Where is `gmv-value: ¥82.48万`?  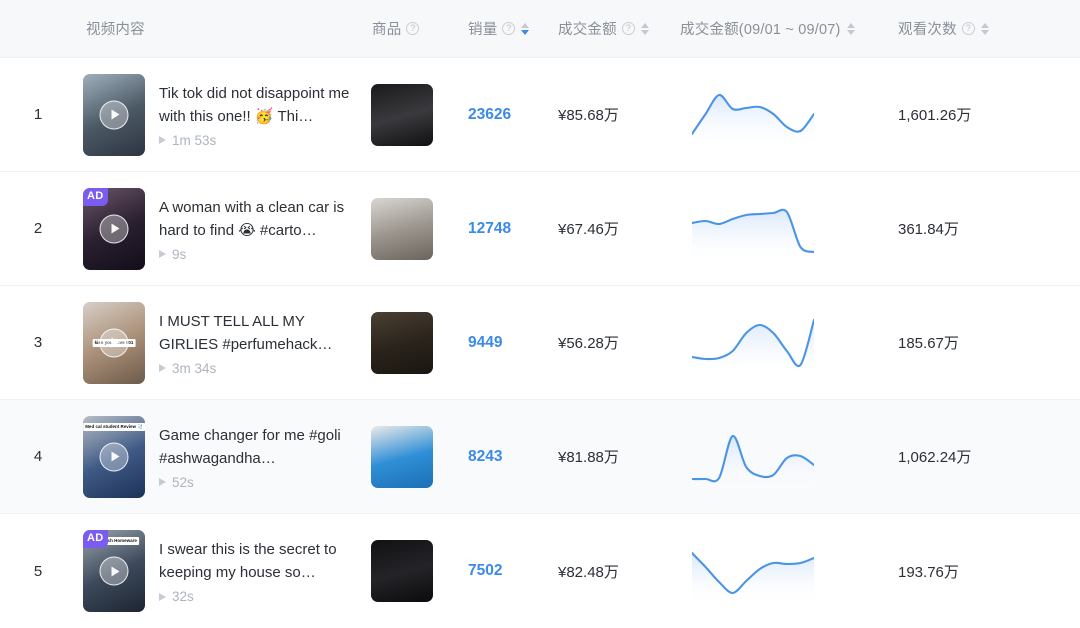
gmv-value: ¥82.48万 is located at coordinates (588, 572).